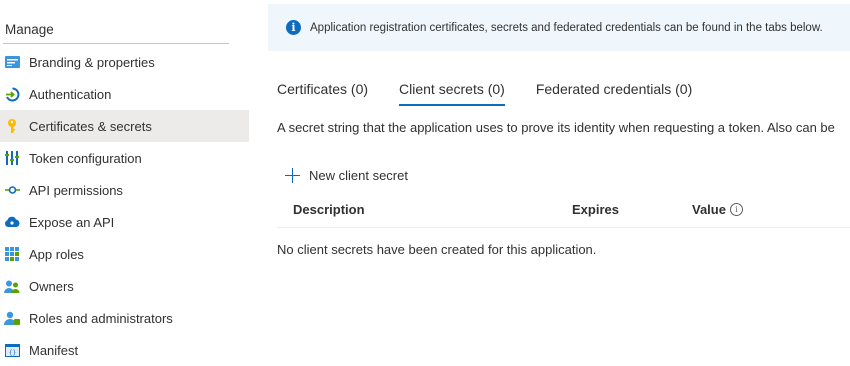 The image size is (850, 366). I want to click on sidebar-item-authentication: Authentication, so click(124, 94).